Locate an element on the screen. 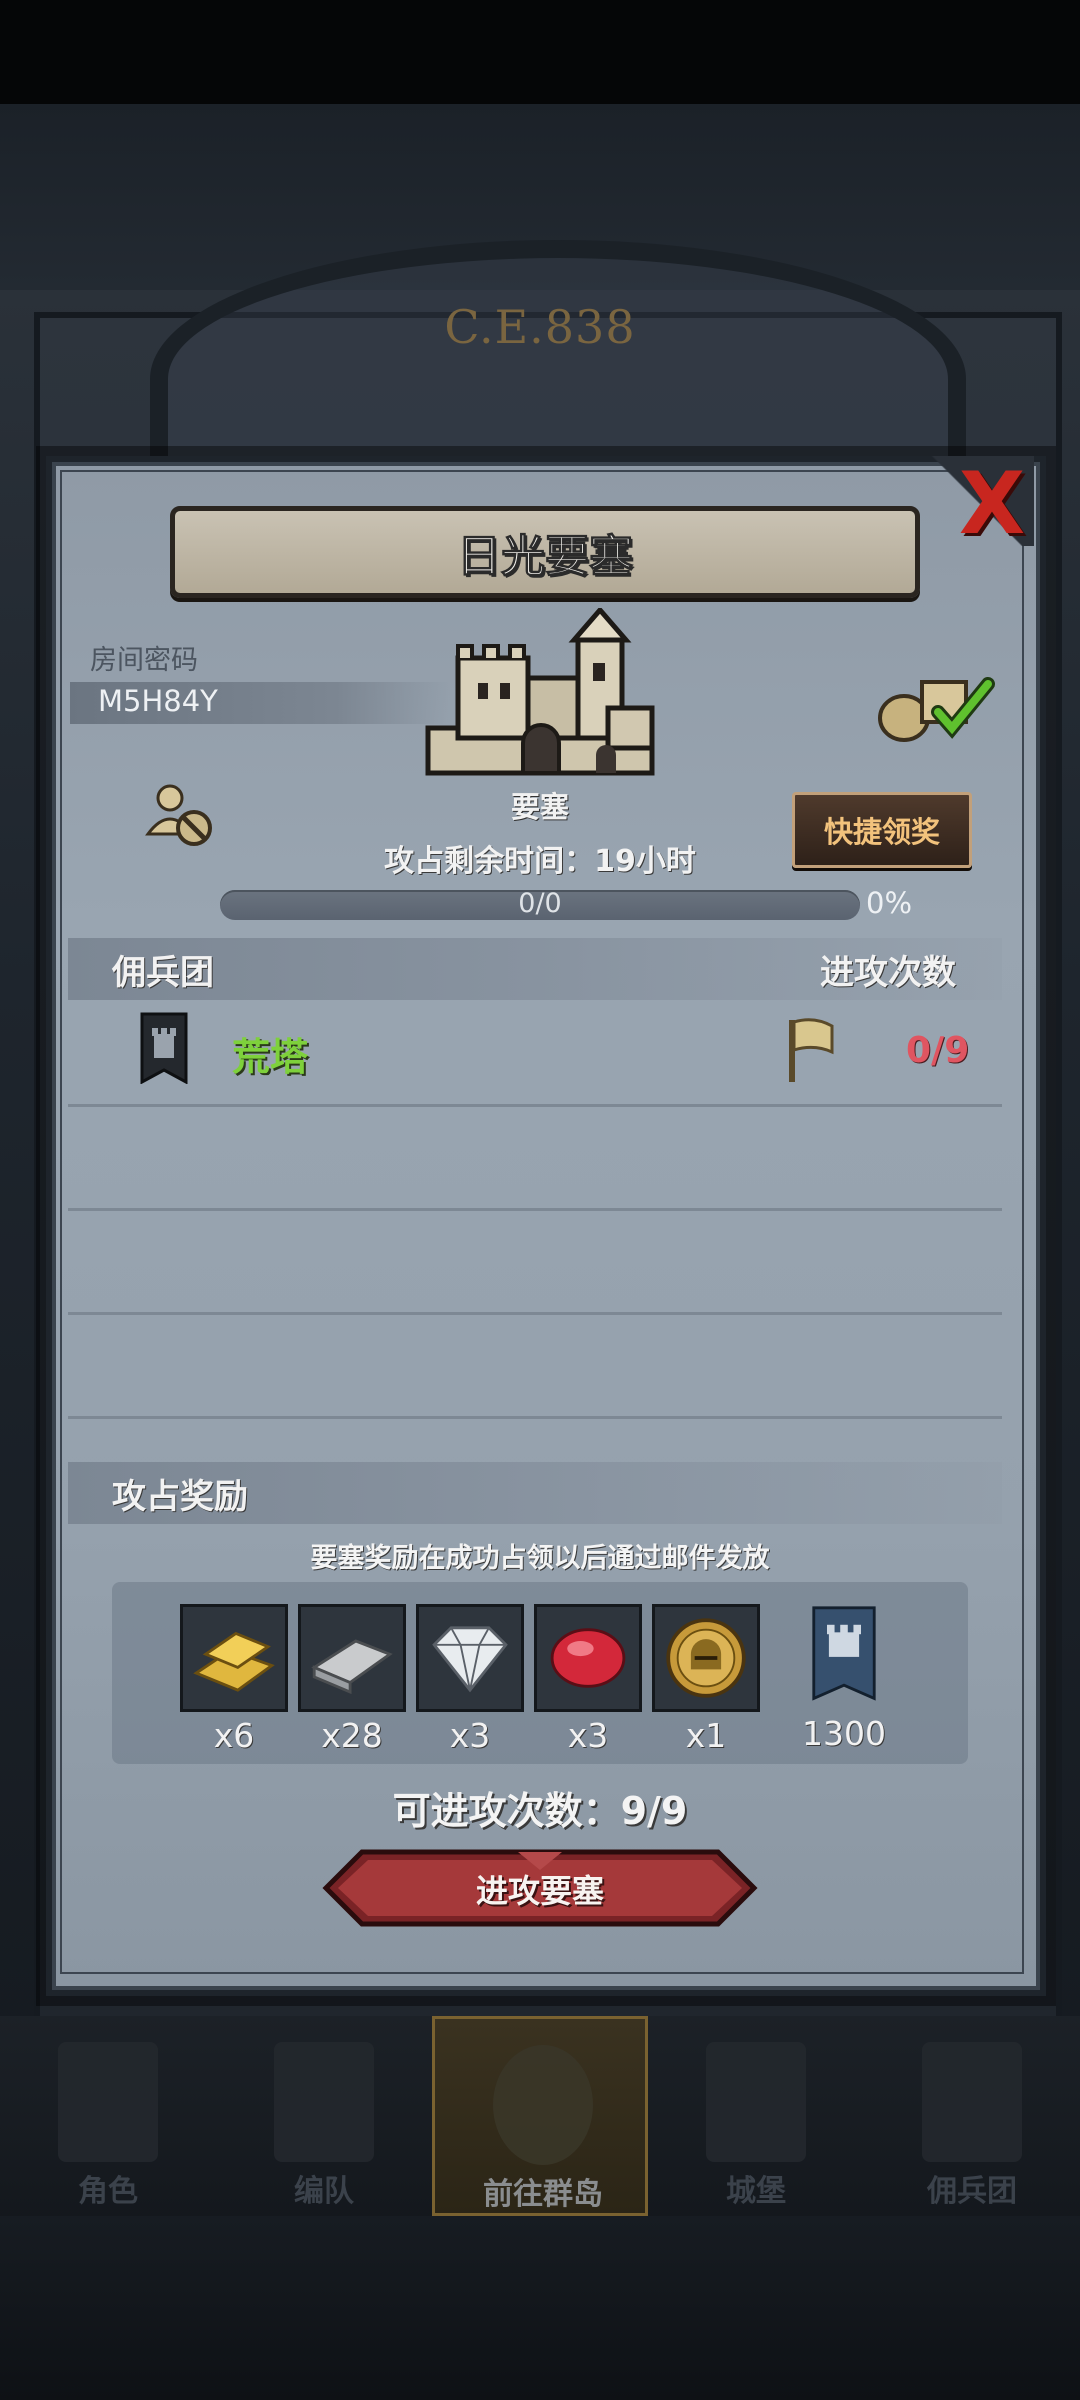 This screenshot has width=1080, height=2400. loot-bag-check-icon is located at coordinates (936, 705).